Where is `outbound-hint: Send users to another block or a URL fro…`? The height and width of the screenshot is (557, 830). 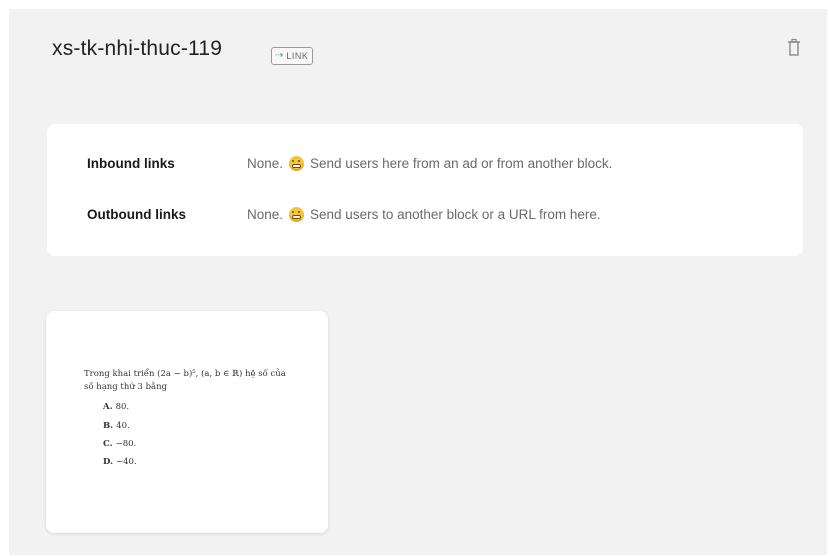 outbound-hint: Send users to another block or a URL fro… is located at coordinates (455, 214).